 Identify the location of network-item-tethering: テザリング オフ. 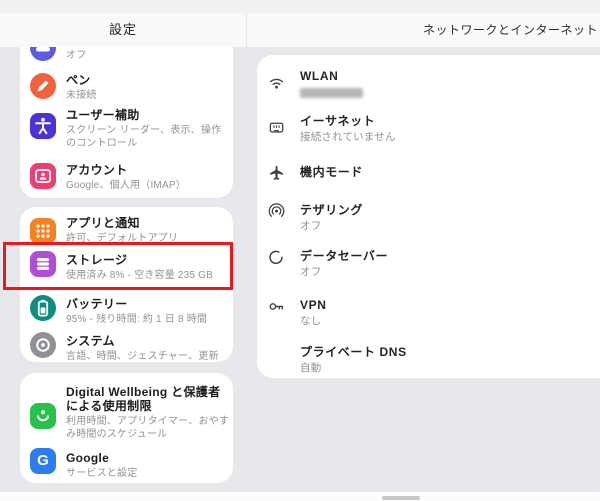
(428, 219).